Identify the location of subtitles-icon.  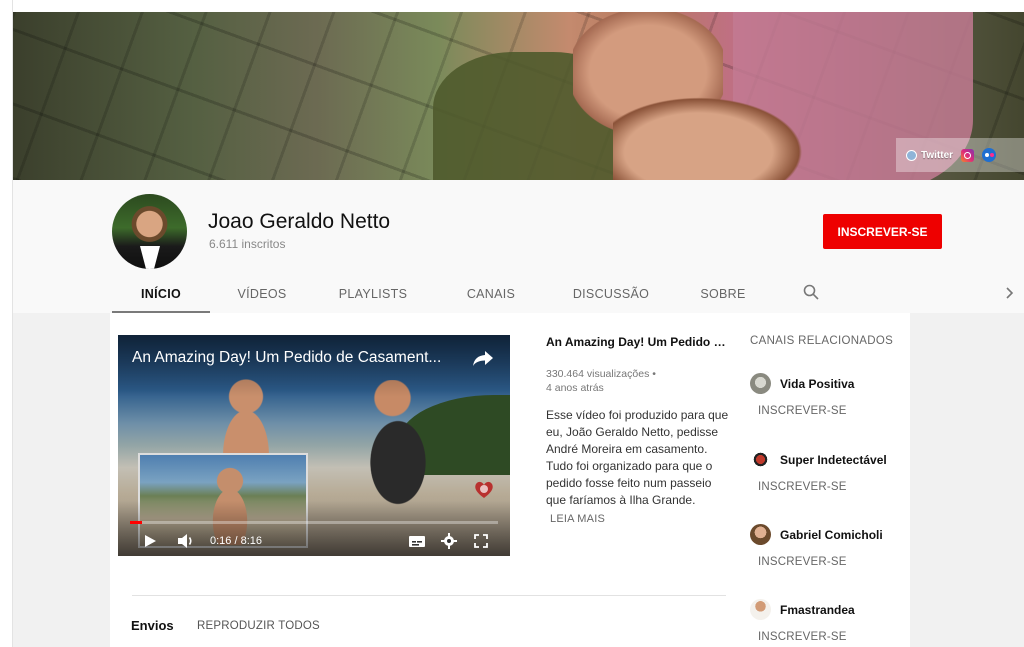
(417, 541).